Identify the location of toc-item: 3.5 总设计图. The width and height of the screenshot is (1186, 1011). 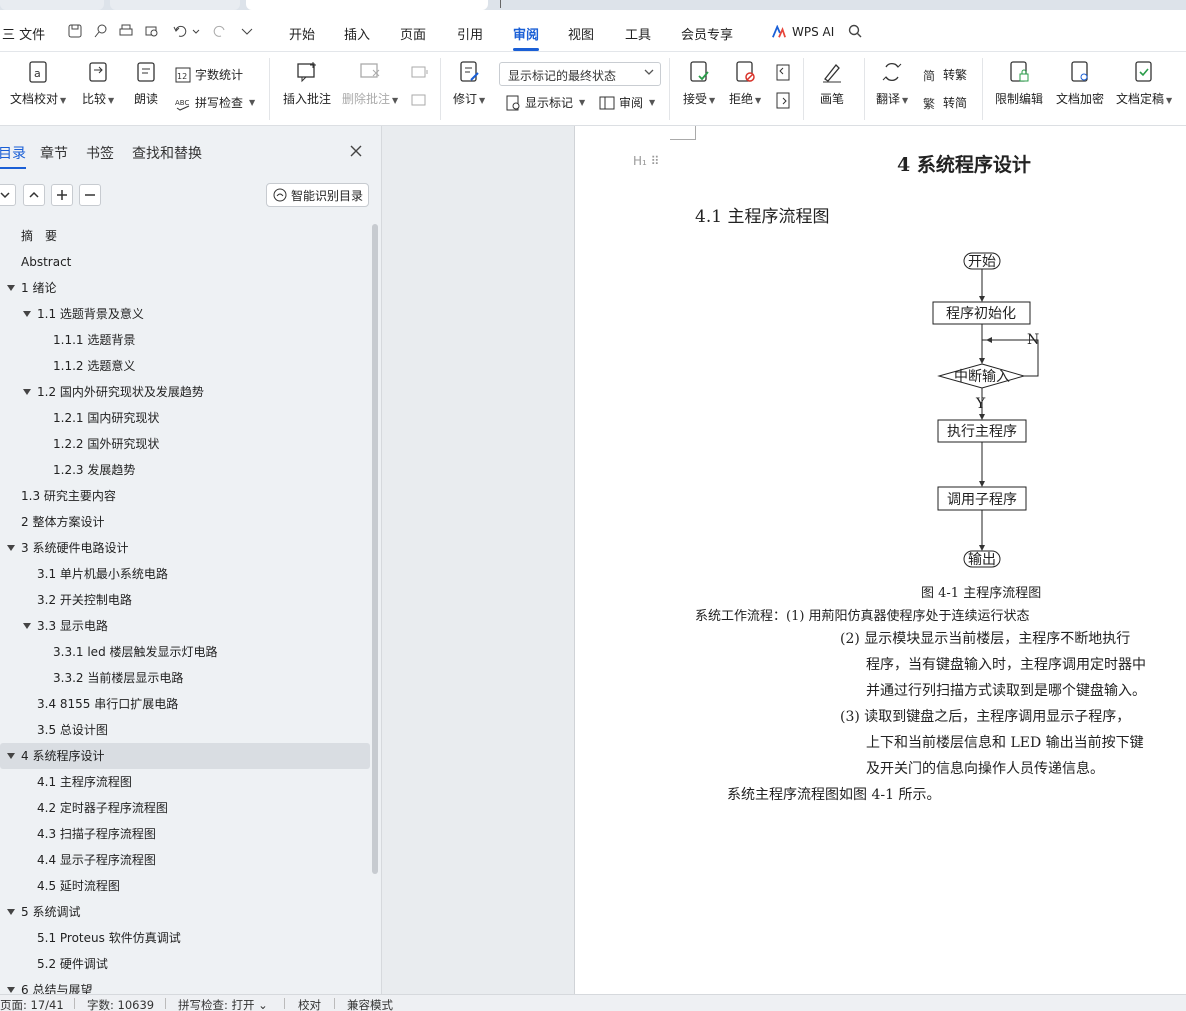
(185, 730).